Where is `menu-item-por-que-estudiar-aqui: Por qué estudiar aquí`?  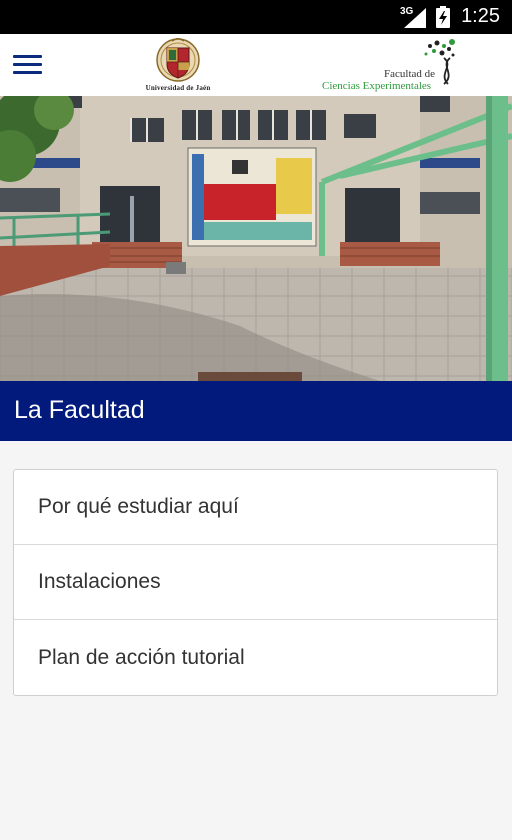
menu-item-por-que-estudiar-aqui: Por qué estudiar aquí is located at coordinates (255, 507).